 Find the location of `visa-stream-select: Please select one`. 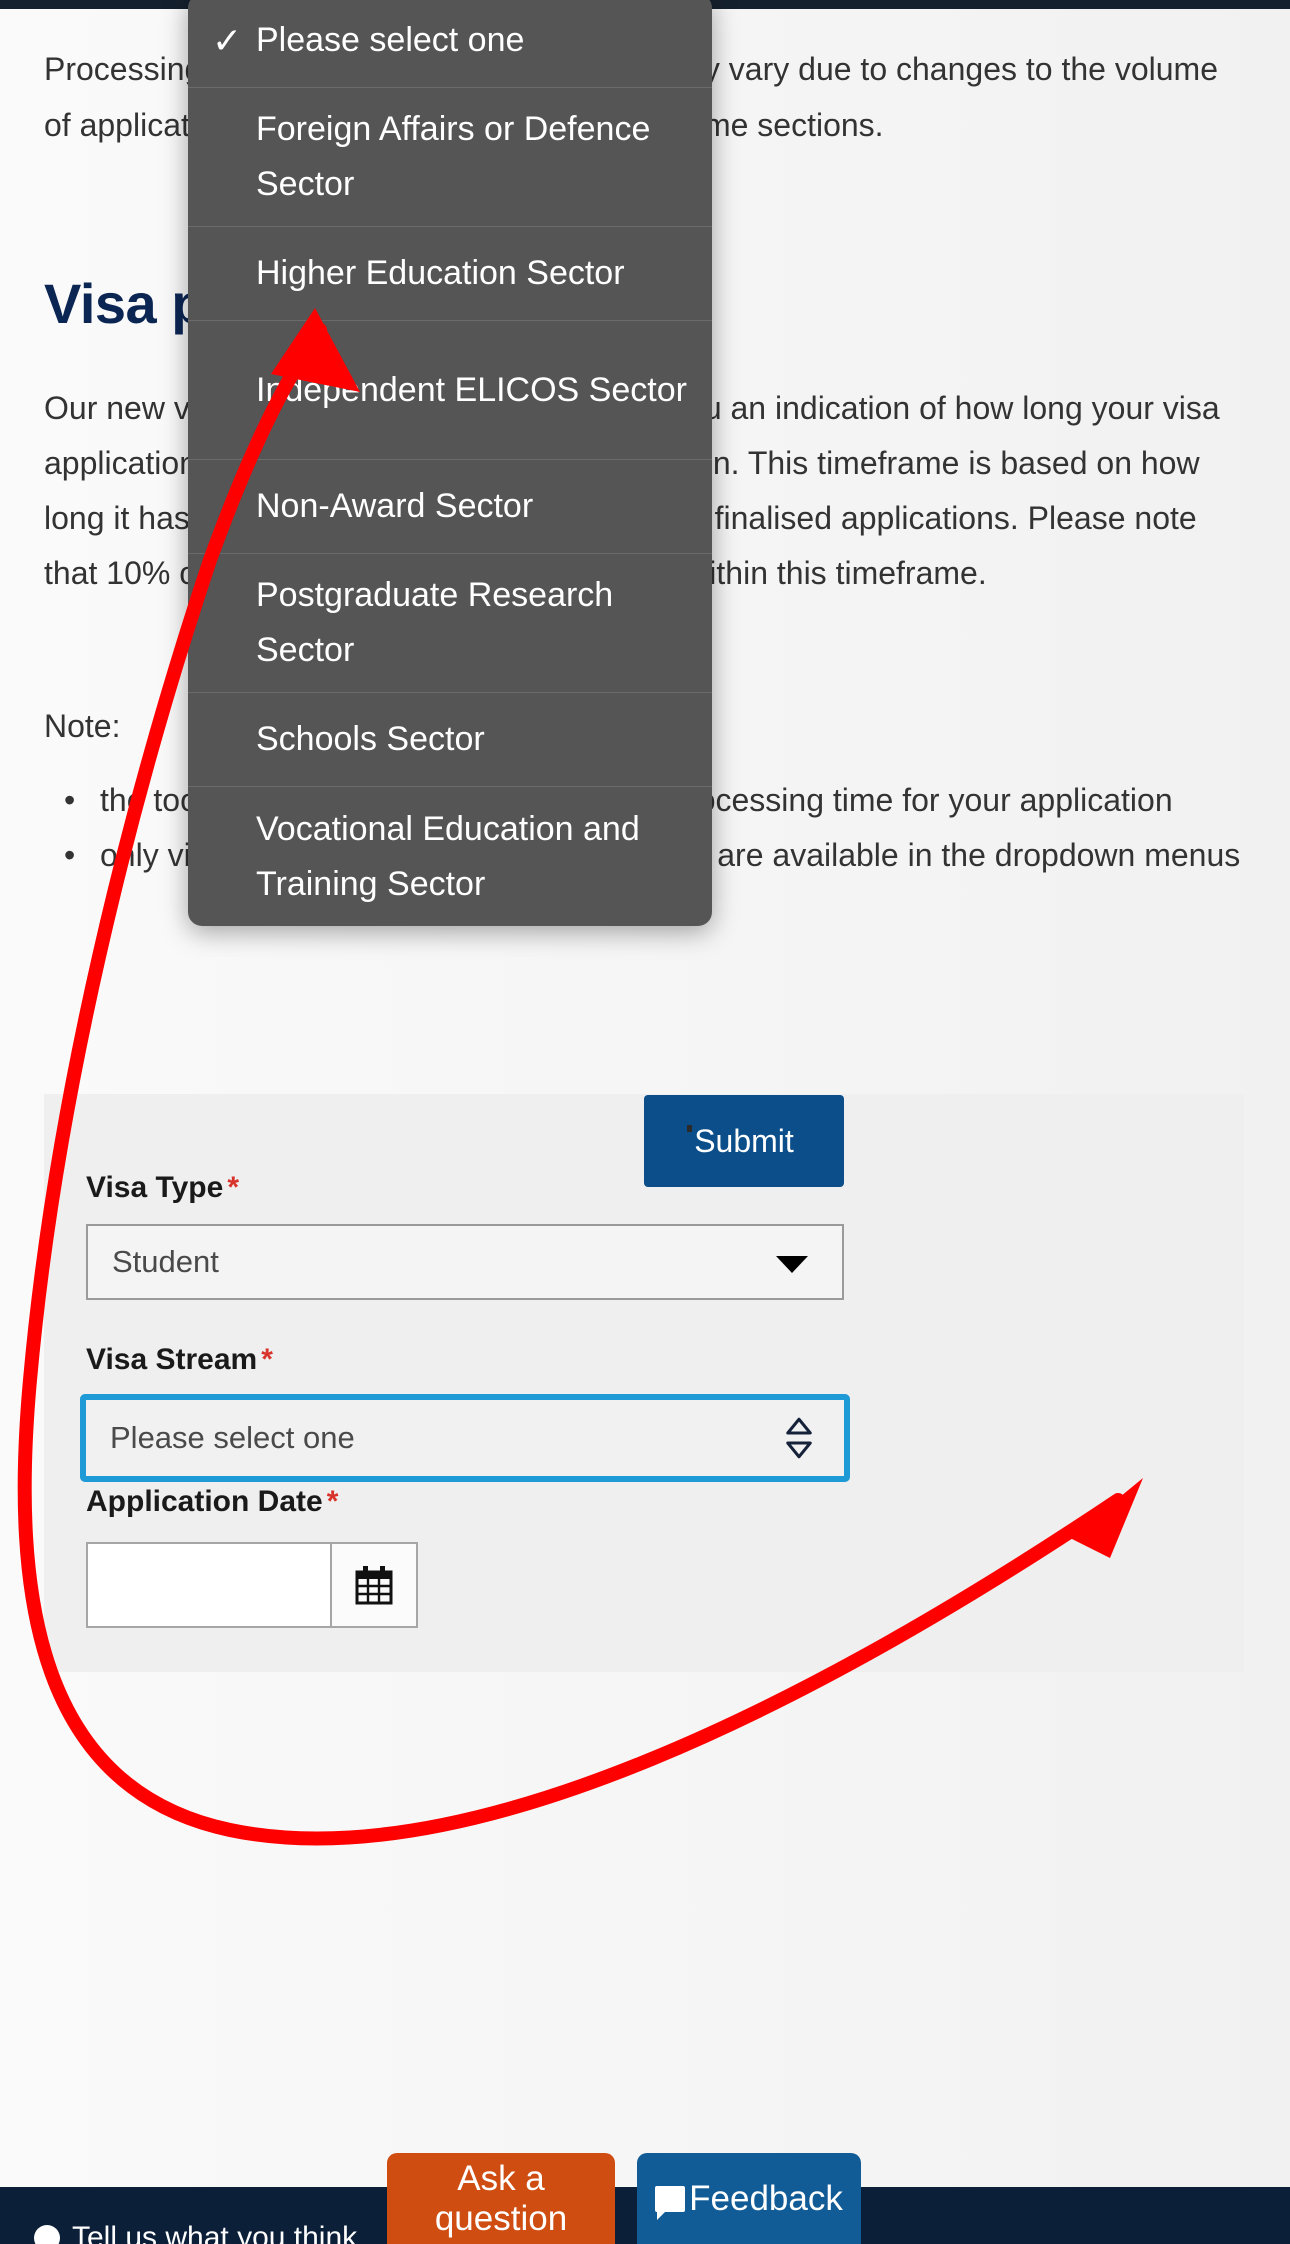

visa-stream-select: Please select one is located at coordinates (465, 1438).